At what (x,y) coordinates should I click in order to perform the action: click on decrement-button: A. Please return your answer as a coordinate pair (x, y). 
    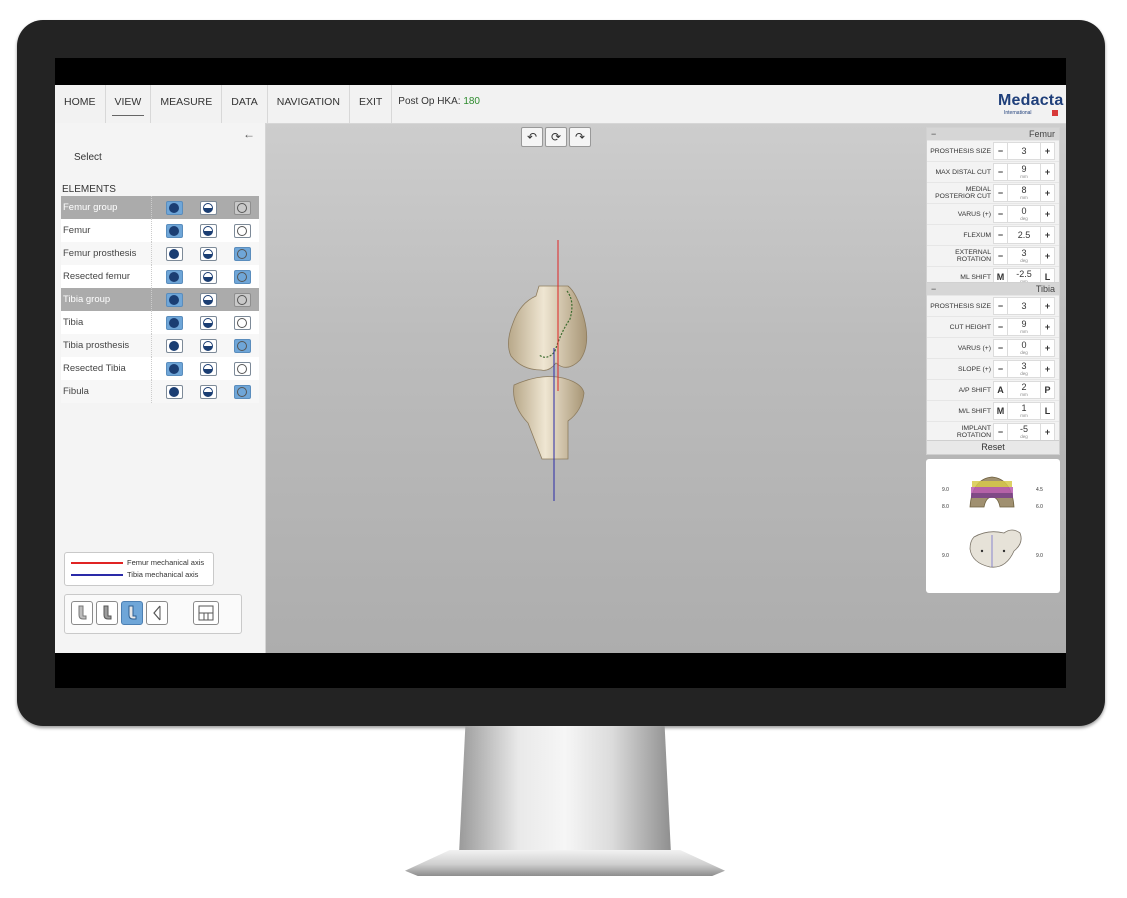
    Looking at the image, I should click on (1000, 390).